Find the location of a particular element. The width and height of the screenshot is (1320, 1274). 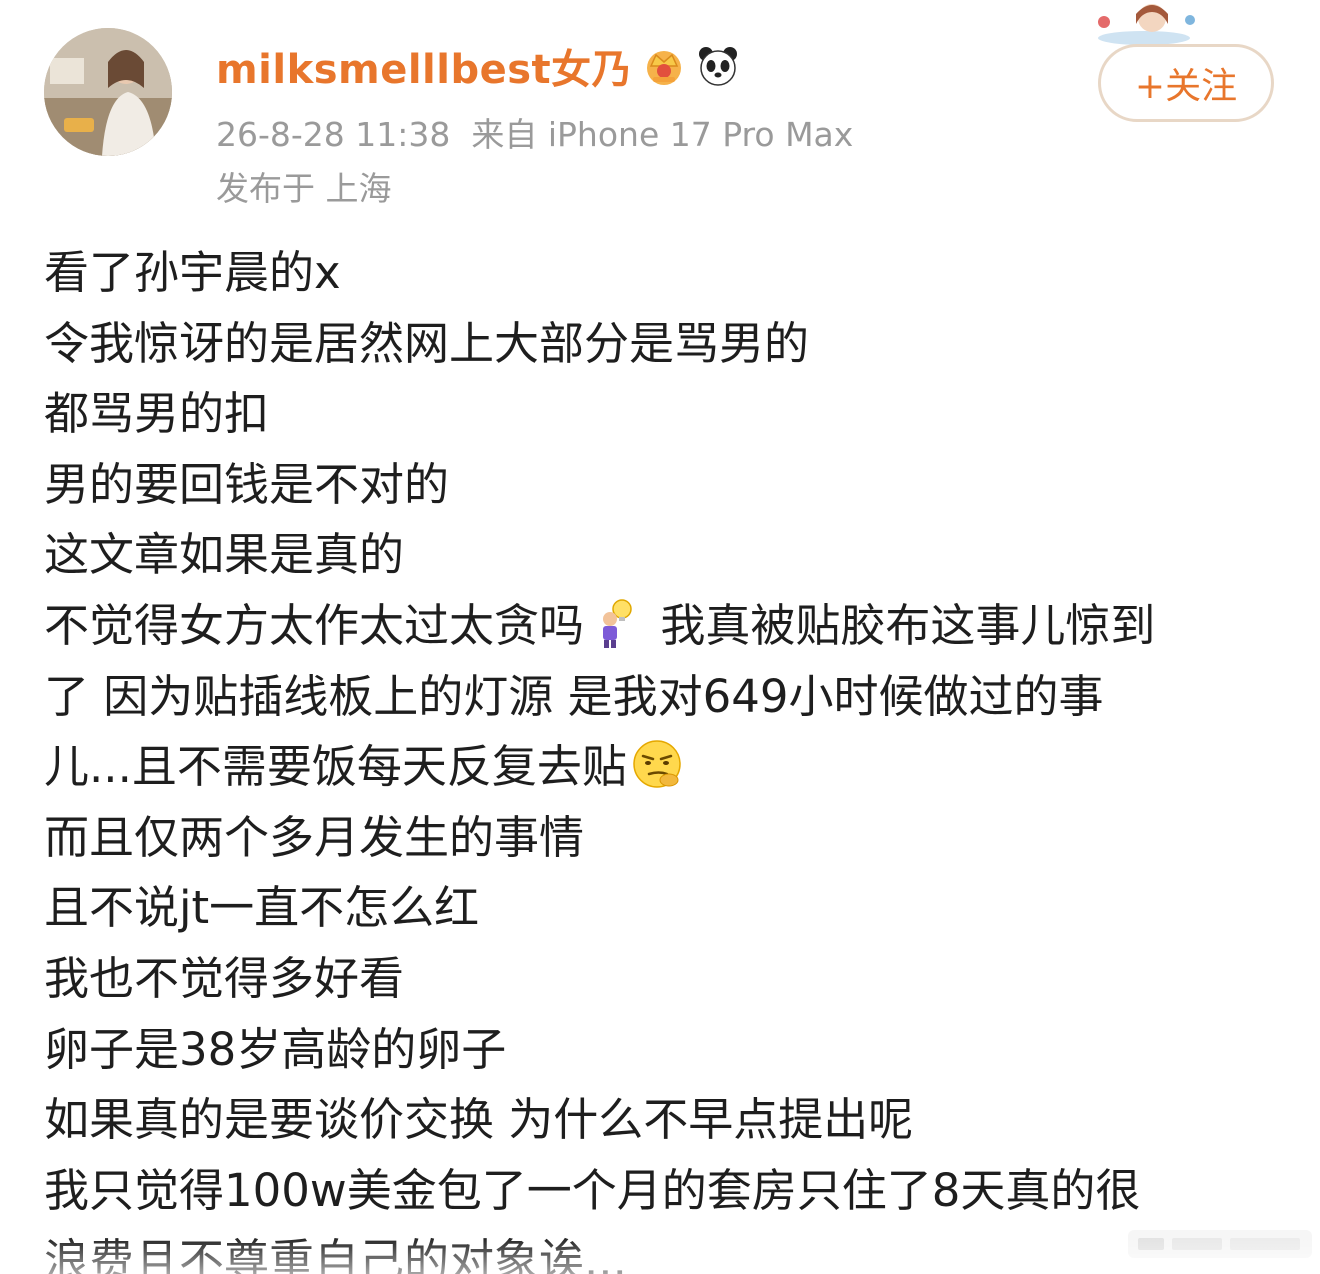

post-line-with-emoji: 不觉得女方太作太过太贪吗 我真被贴胶布这事儿惊到 is located at coordinates (664, 626).